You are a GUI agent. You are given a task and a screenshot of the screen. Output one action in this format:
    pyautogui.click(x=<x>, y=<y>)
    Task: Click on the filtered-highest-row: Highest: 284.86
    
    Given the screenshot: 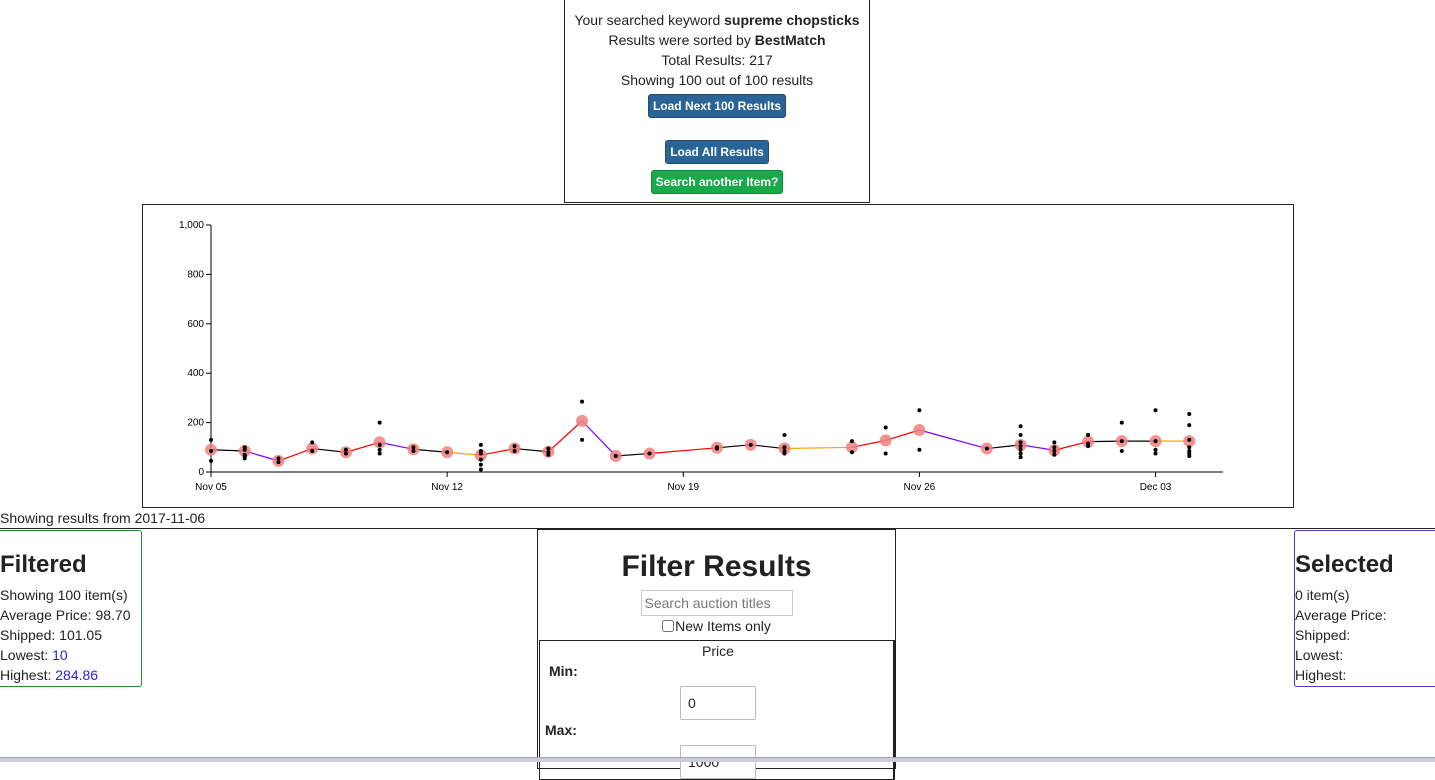 What is the action you would take?
    pyautogui.click(x=70, y=675)
    